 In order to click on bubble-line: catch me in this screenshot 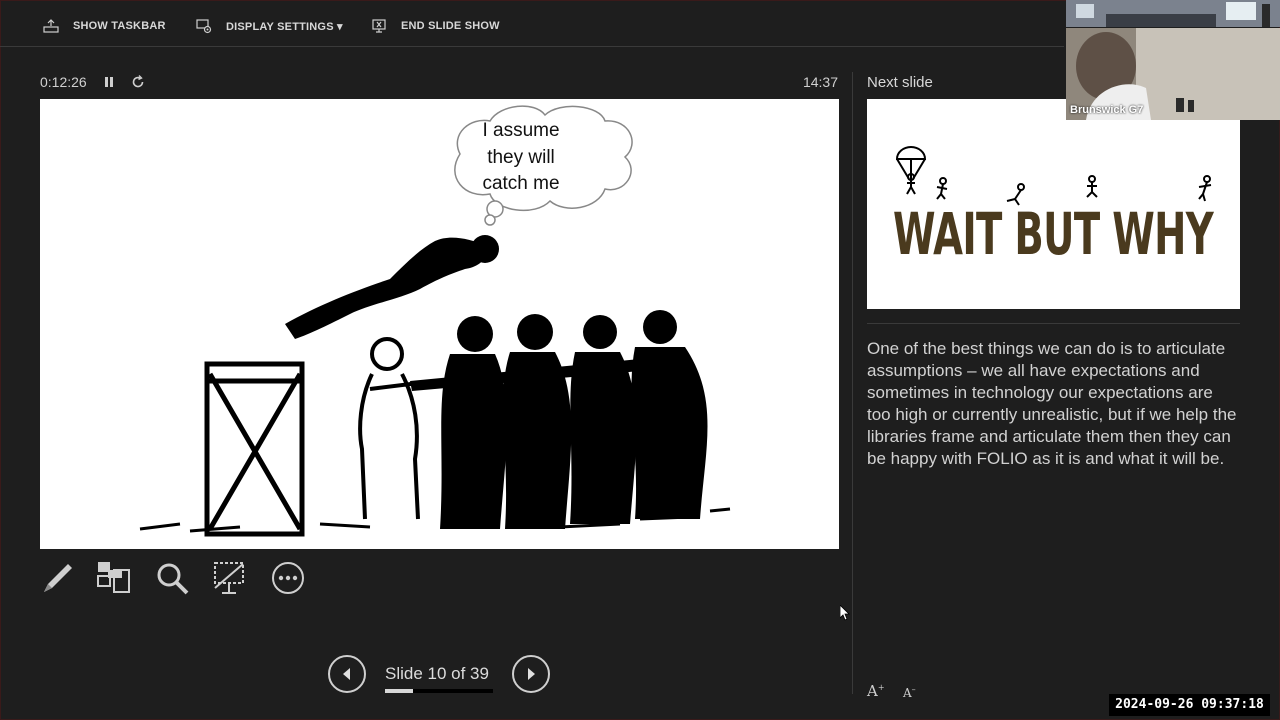, I will do `click(521, 183)`.